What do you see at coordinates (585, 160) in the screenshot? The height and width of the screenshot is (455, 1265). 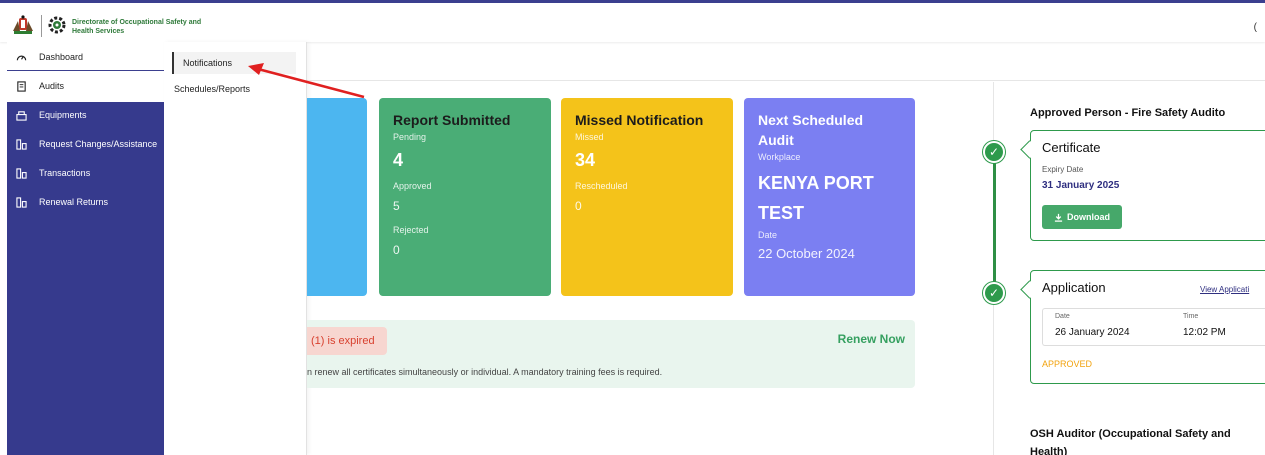 I see `missed-value: 34` at bounding box center [585, 160].